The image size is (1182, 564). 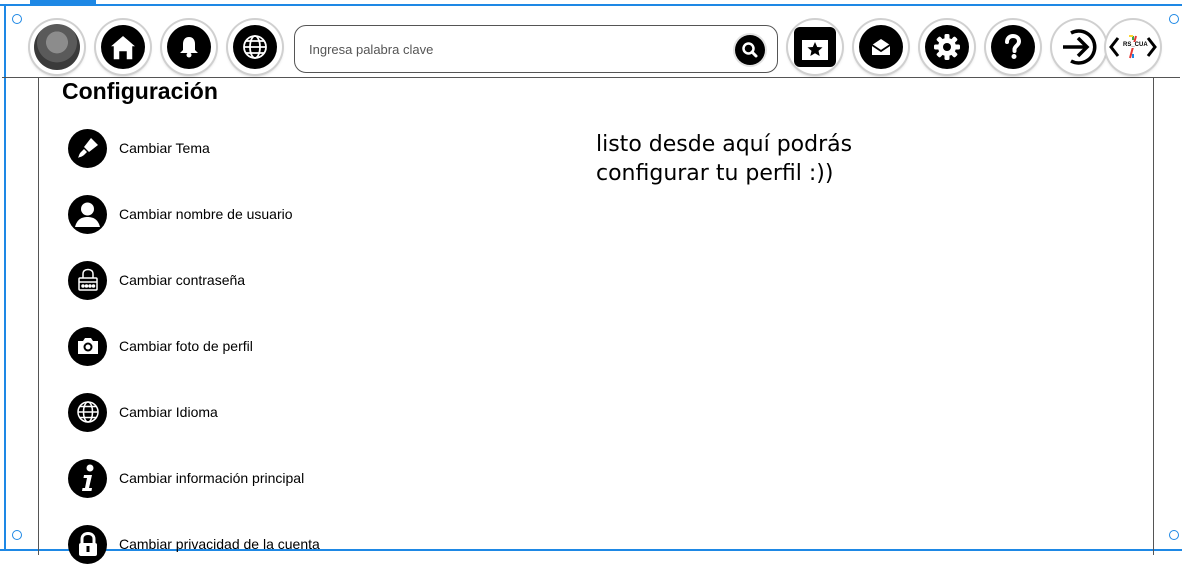 I want to click on logo-text: RS_CUA, so click(x=1135, y=45).